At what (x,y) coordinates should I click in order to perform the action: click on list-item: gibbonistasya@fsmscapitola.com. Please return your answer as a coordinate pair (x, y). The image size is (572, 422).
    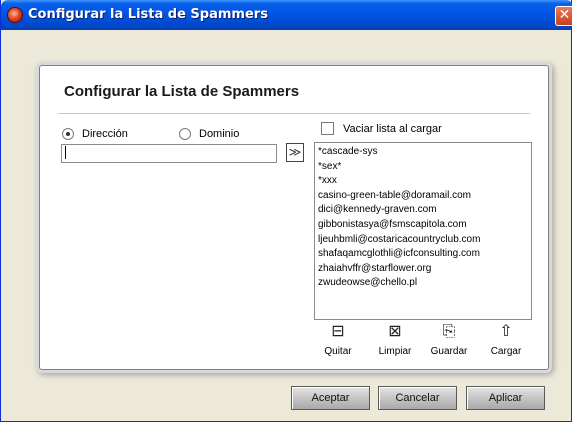
    Looking at the image, I should click on (423, 225).